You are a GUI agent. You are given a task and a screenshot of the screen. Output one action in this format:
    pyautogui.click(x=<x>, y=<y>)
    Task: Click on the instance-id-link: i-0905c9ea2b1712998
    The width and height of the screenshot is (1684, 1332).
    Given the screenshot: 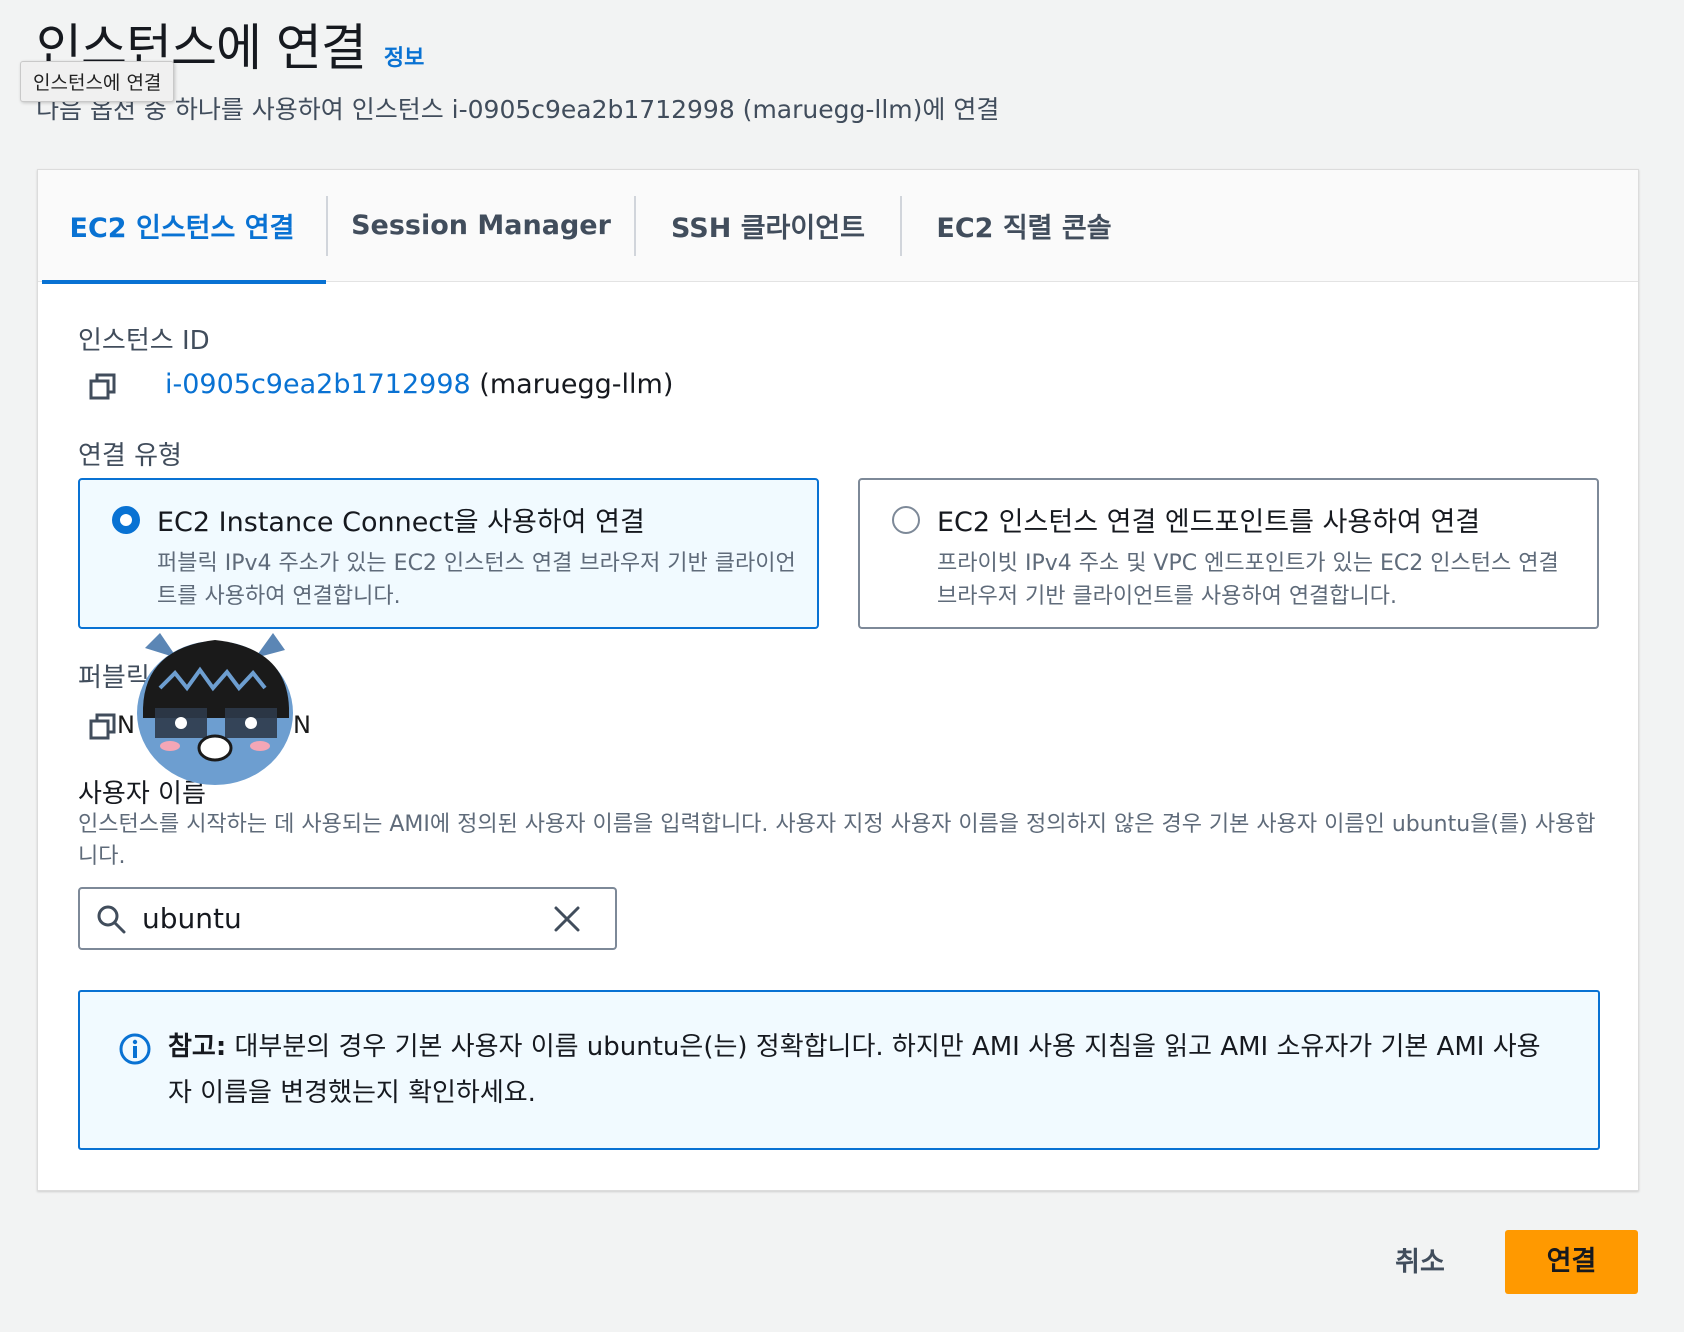 What is the action you would take?
    pyautogui.click(x=318, y=384)
    